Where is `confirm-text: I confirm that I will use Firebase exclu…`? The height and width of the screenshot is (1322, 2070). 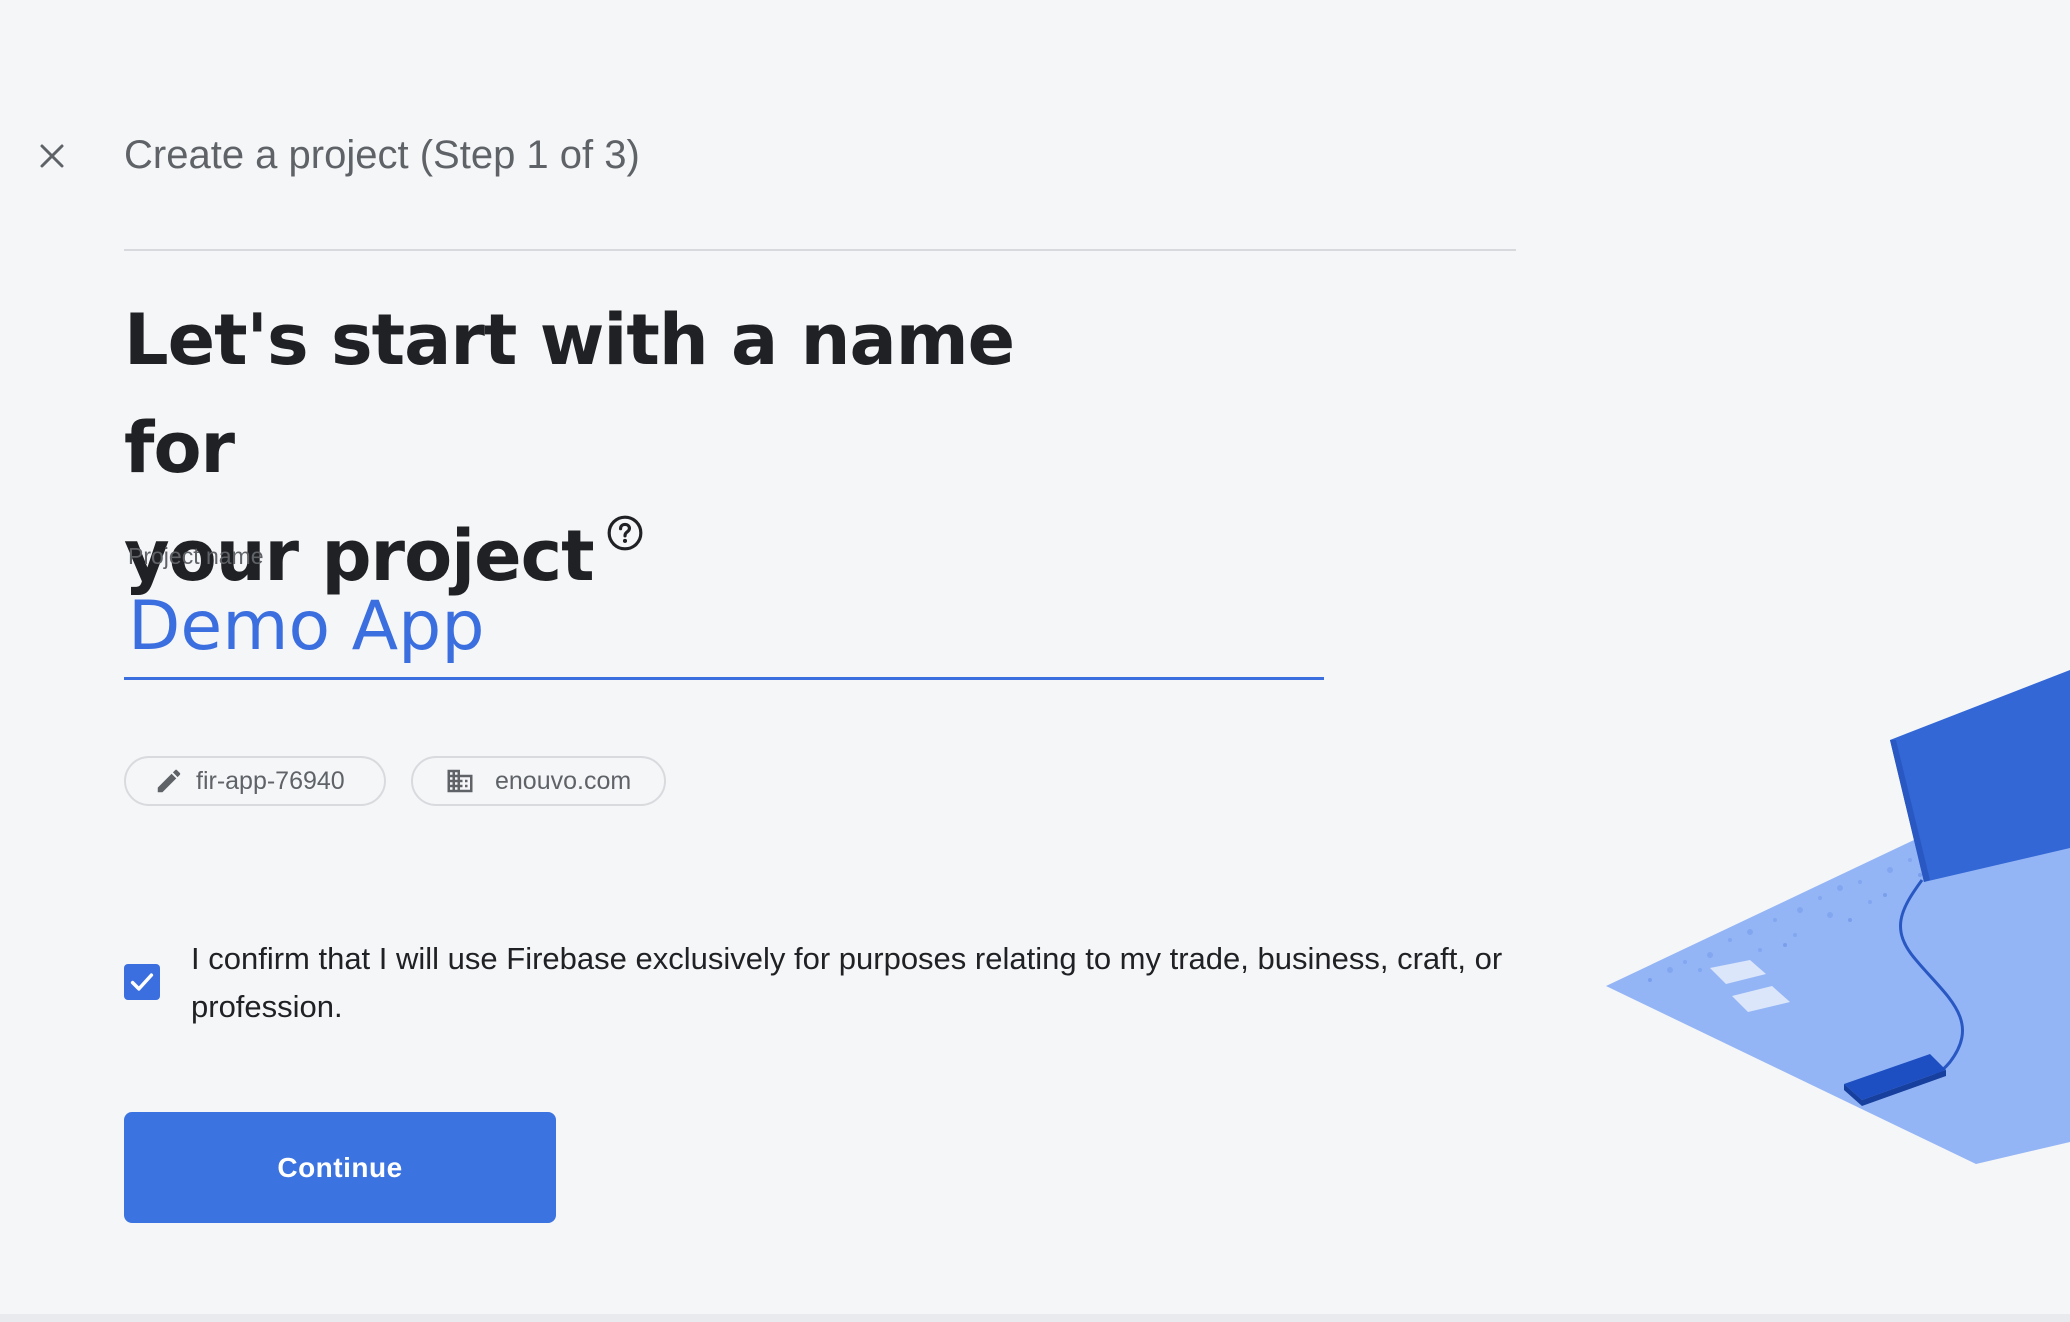
confirm-text: I confirm that I will use Firebase exclu… is located at coordinates (847, 982).